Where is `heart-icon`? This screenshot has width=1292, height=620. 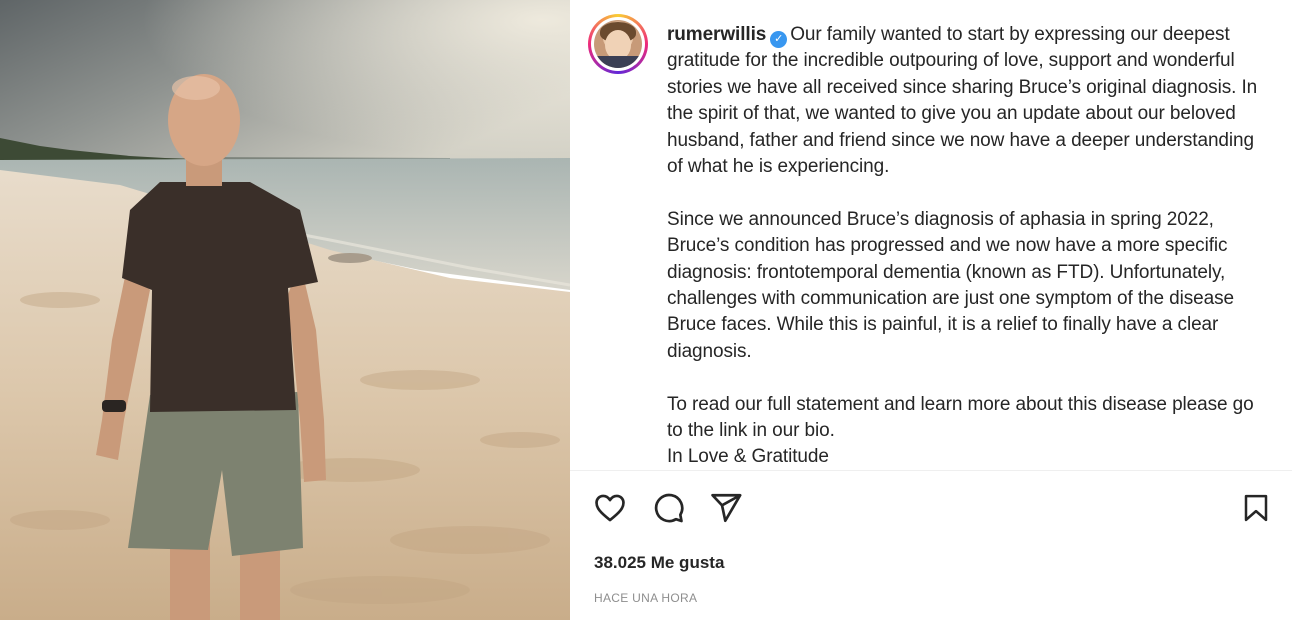 heart-icon is located at coordinates (610, 508).